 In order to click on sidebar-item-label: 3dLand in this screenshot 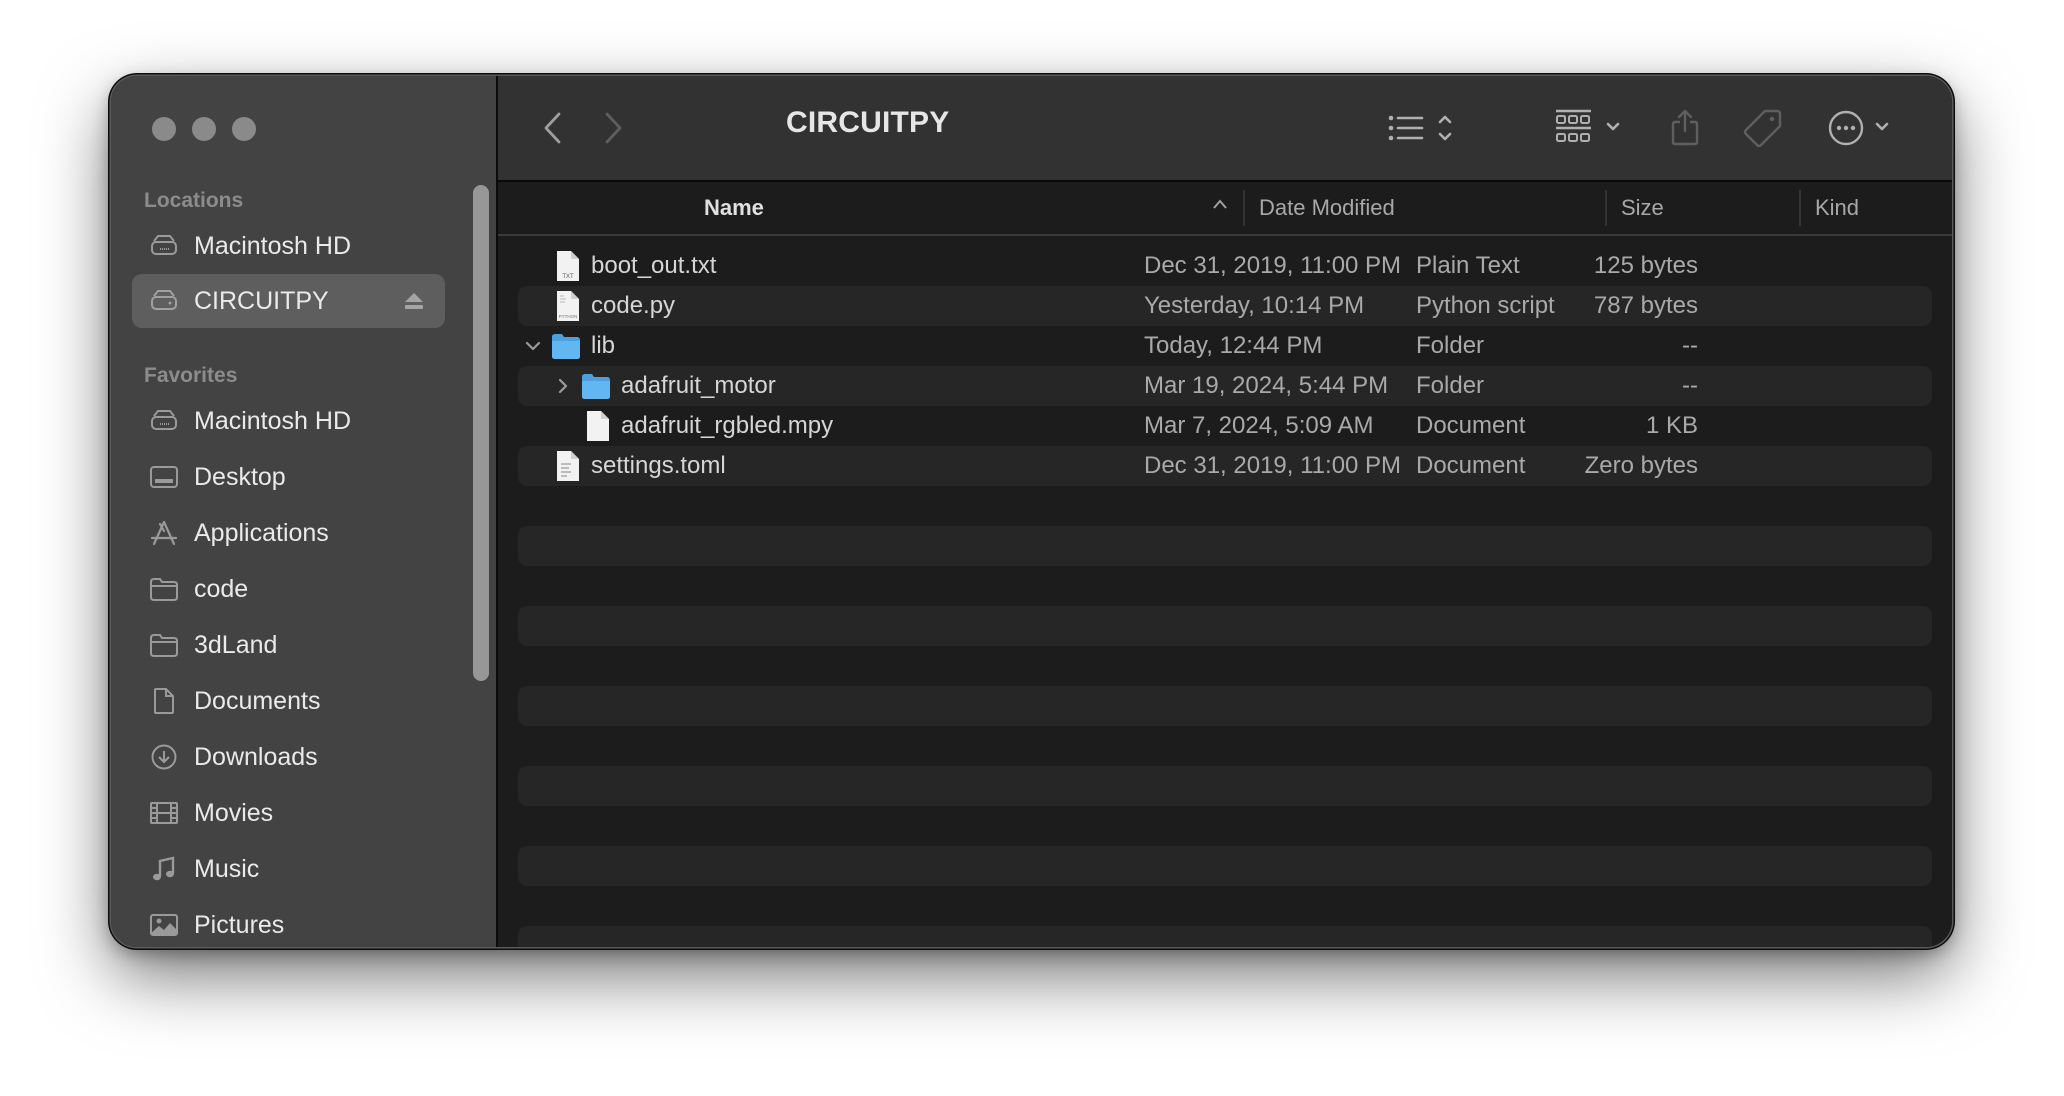, I will do `click(236, 644)`.